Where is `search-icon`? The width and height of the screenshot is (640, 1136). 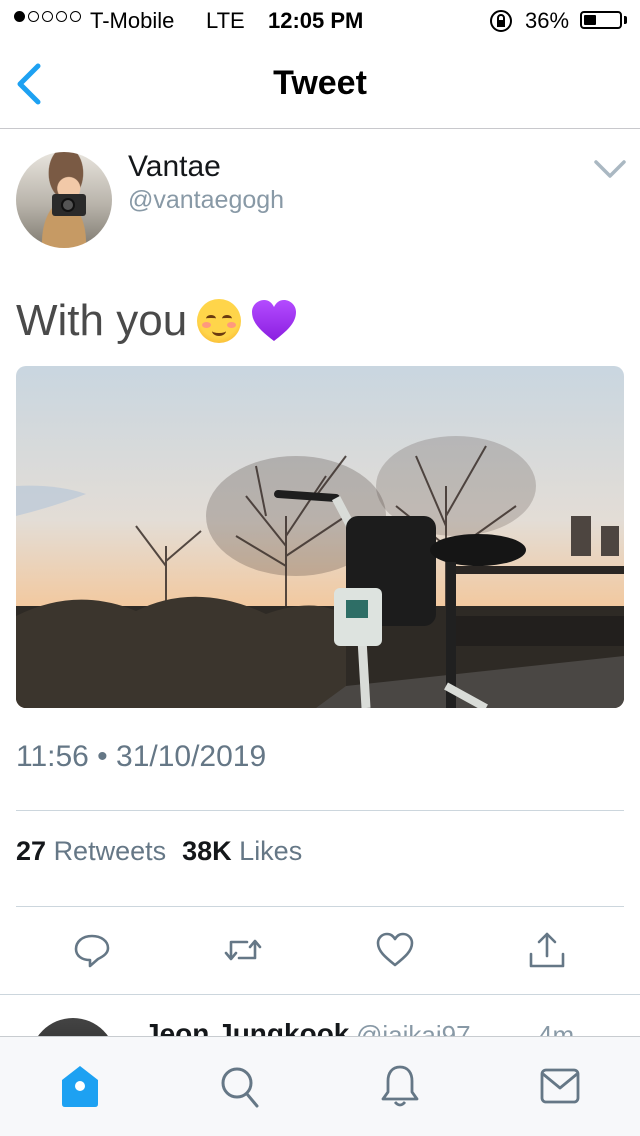 search-icon is located at coordinates (240, 1087).